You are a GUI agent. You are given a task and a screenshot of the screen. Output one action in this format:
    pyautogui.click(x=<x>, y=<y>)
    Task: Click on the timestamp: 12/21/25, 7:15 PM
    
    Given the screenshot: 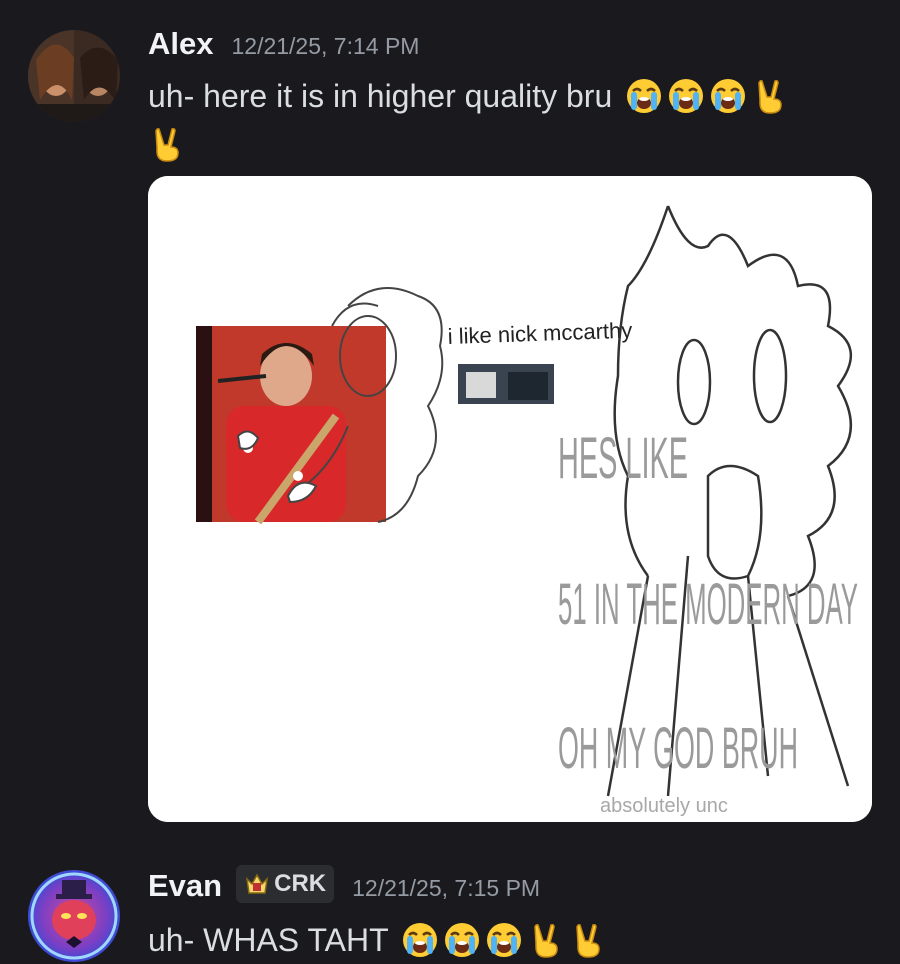 What is the action you would take?
    pyautogui.click(x=446, y=888)
    